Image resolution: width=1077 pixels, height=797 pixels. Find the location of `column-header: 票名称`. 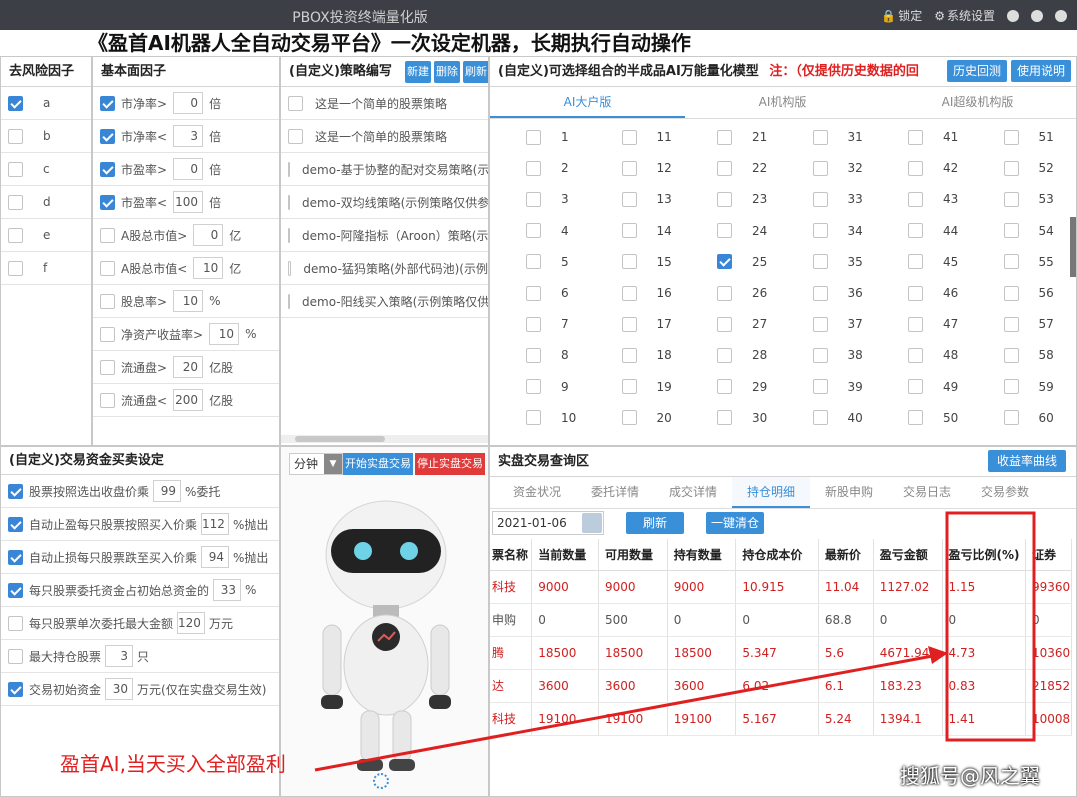

column-header: 票名称 is located at coordinates (511, 555).